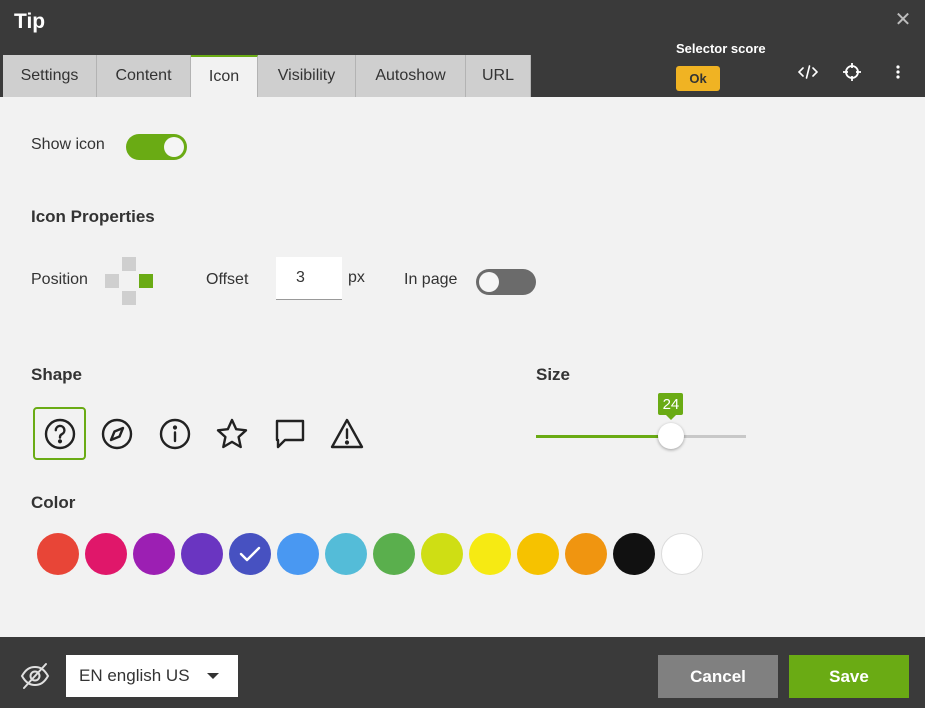 The image size is (925, 708). I want to click on tab-content: Content, so click(144, 76).